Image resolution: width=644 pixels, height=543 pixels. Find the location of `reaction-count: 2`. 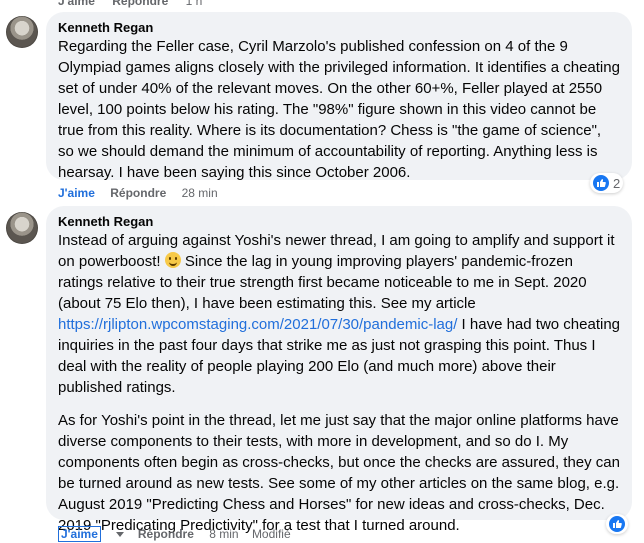

reaction-count: 2 is located at coordinates (617, 183).